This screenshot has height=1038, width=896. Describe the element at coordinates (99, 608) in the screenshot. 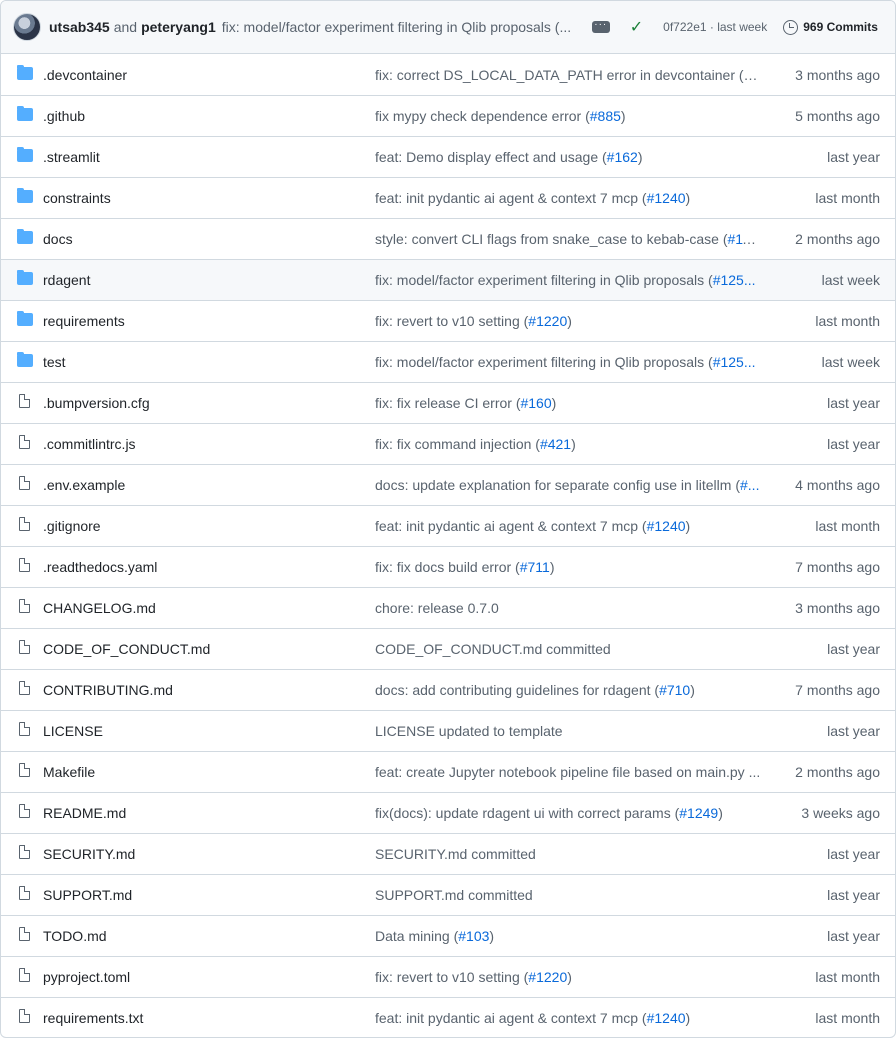

I see `file-name-link: CHANGELOG.md` at that location.